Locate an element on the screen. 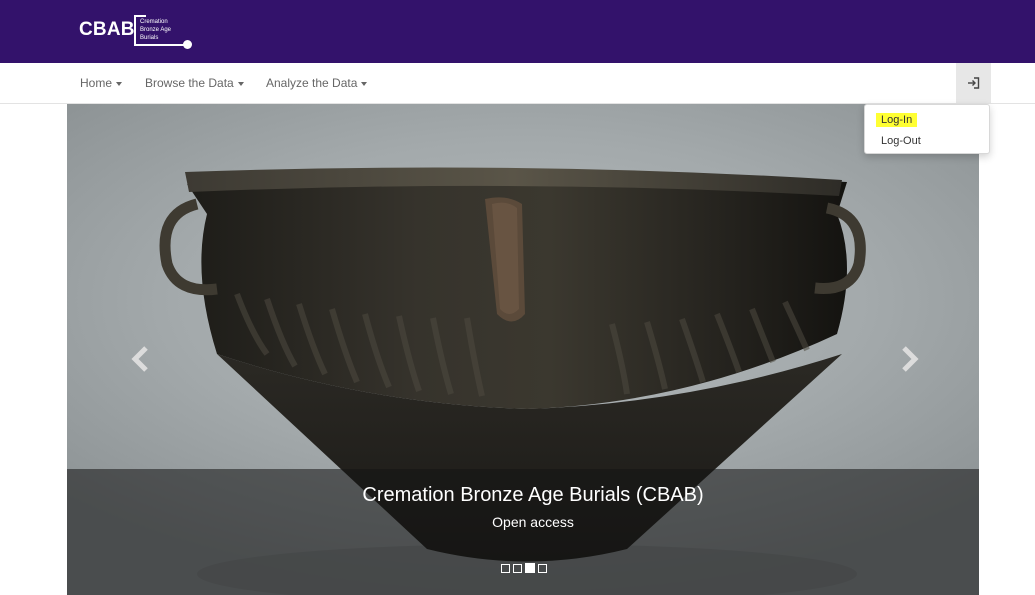  nav-analyze-label: Analyze the Data is located at coordinates (312, 83).